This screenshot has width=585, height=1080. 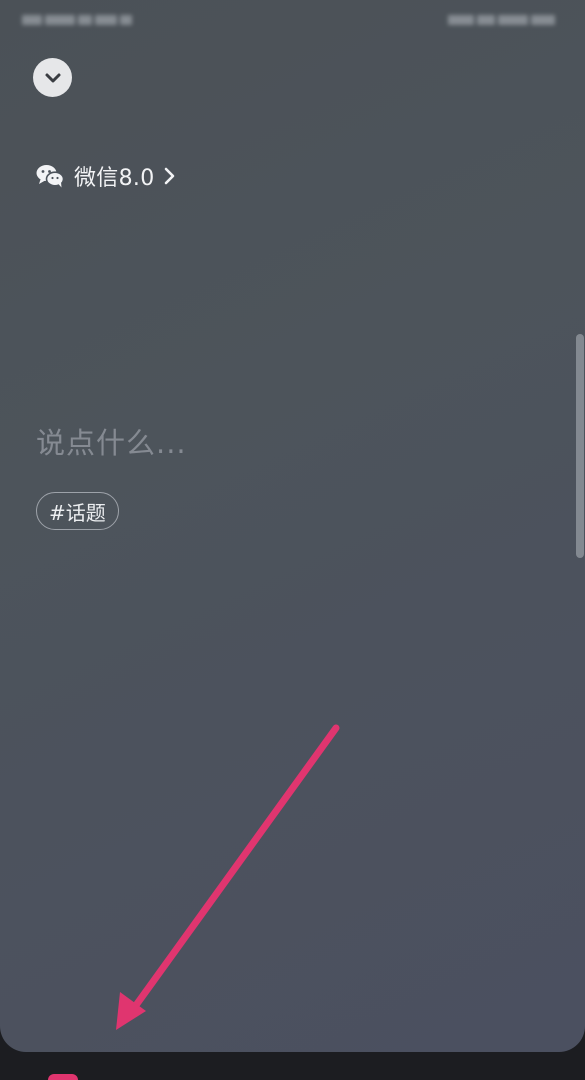 What do you see at coordinates (63, 1077) in the screenshot?
I see `bottom-bar-peek` at bounding box center [63, 1077].